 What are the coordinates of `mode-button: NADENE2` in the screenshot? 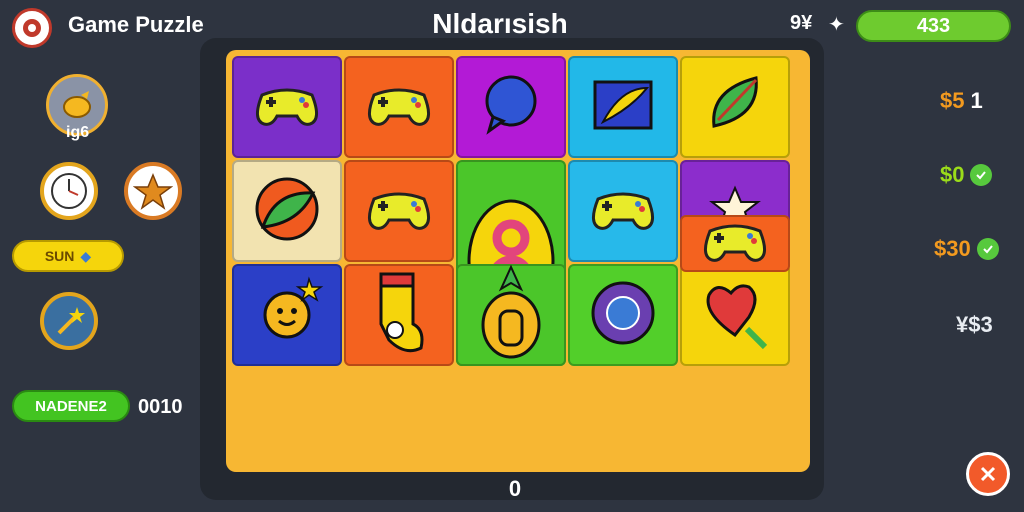 It's located at (71, 406).